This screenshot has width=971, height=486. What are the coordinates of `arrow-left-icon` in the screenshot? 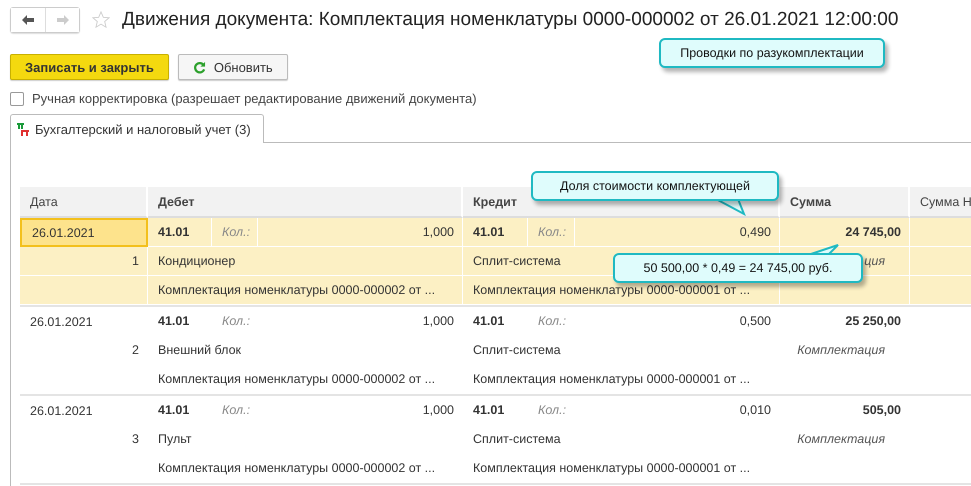 It's located at (28, 20).